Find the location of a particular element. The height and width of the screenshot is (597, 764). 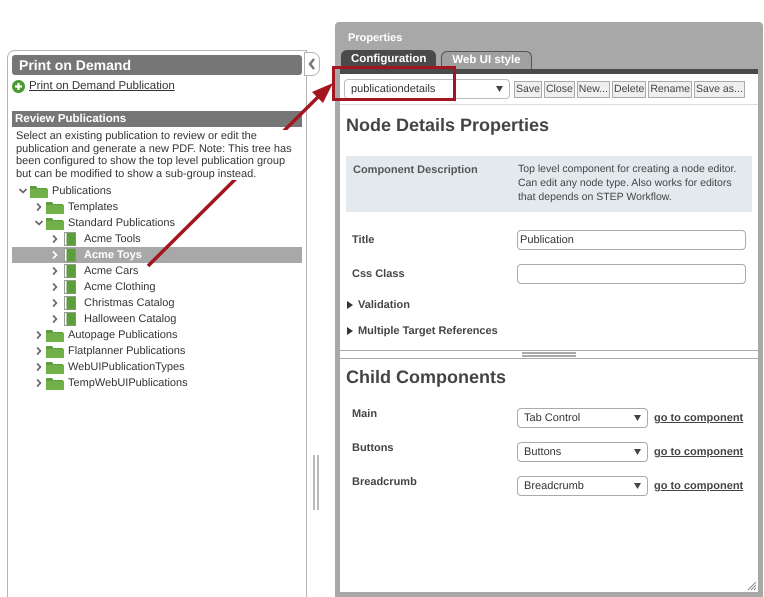

tree-item: Christmas Catalog is located at coordinates (157, 303).